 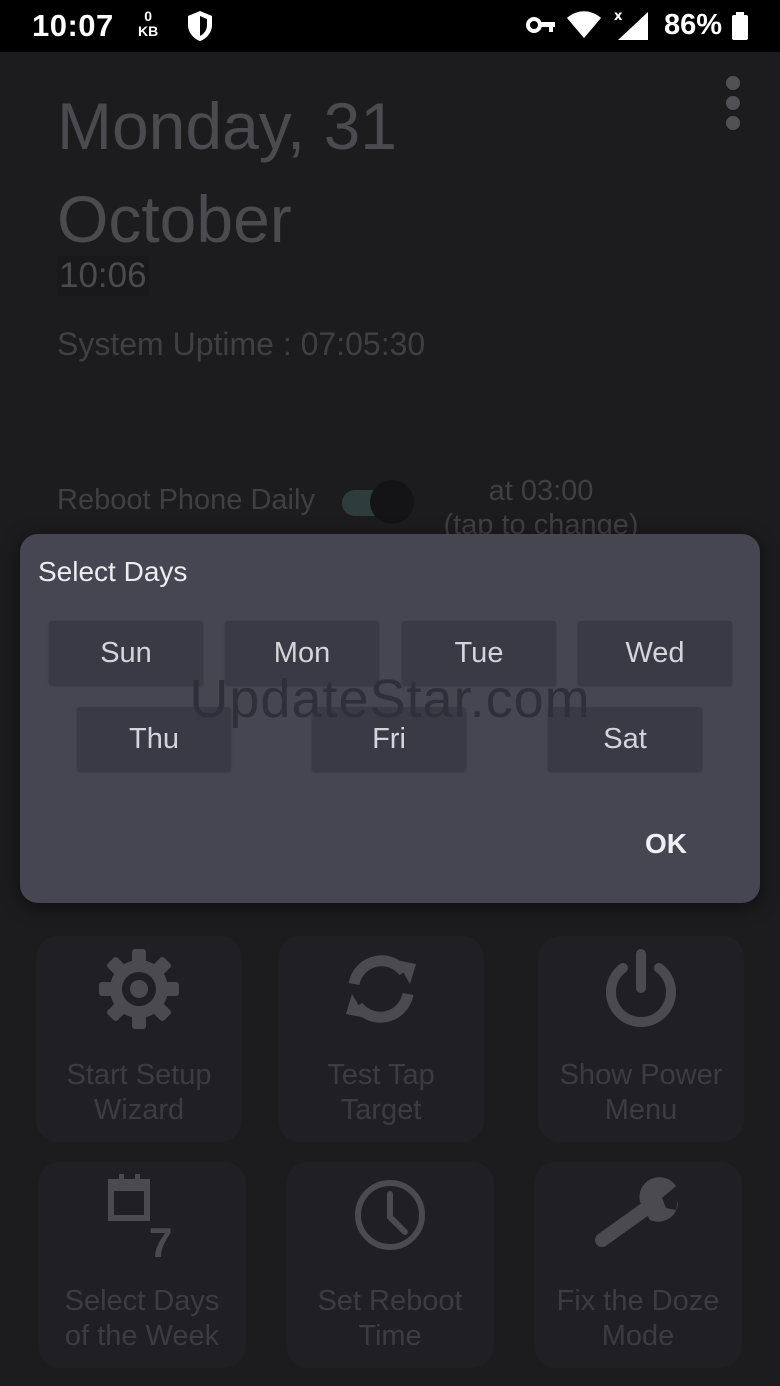 I want to click on signal-icon: x, so click(x=632, y=27).